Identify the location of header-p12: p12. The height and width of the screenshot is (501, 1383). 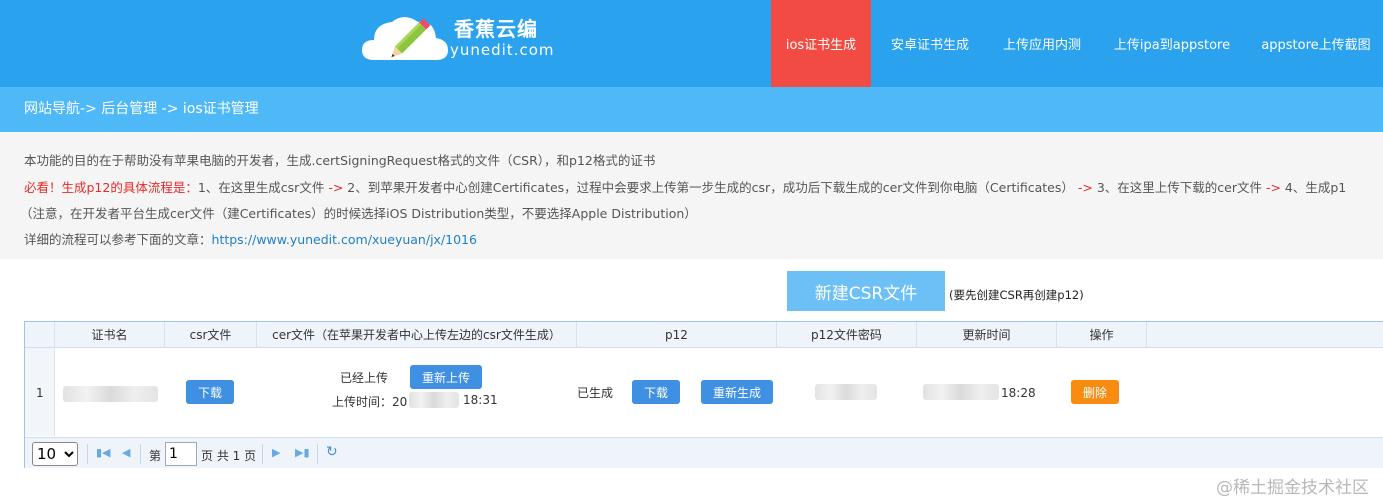
(677, 335).